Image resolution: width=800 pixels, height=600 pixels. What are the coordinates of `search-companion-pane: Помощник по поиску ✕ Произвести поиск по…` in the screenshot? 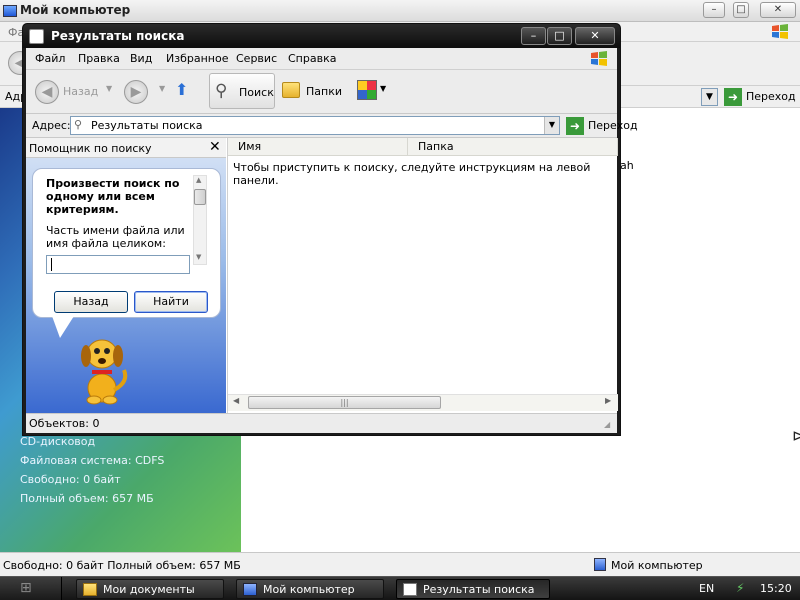 It's located at (126, 275).